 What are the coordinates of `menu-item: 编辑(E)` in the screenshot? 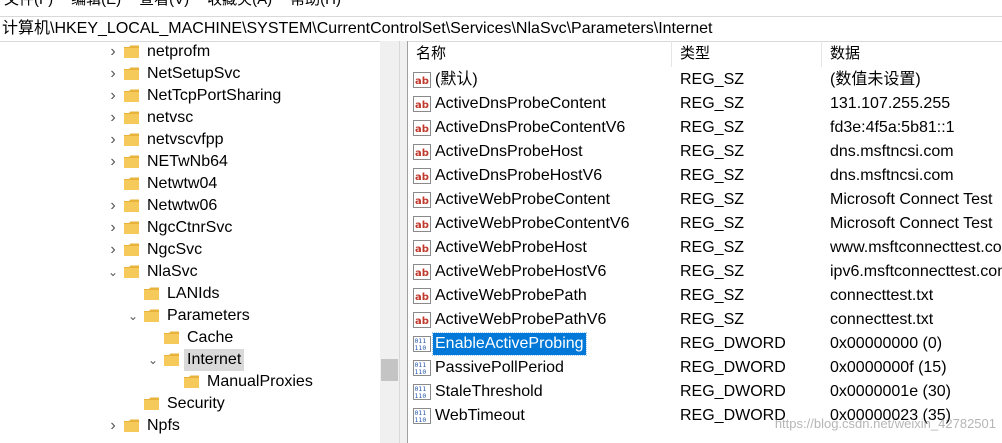 It's located at (96, 4).